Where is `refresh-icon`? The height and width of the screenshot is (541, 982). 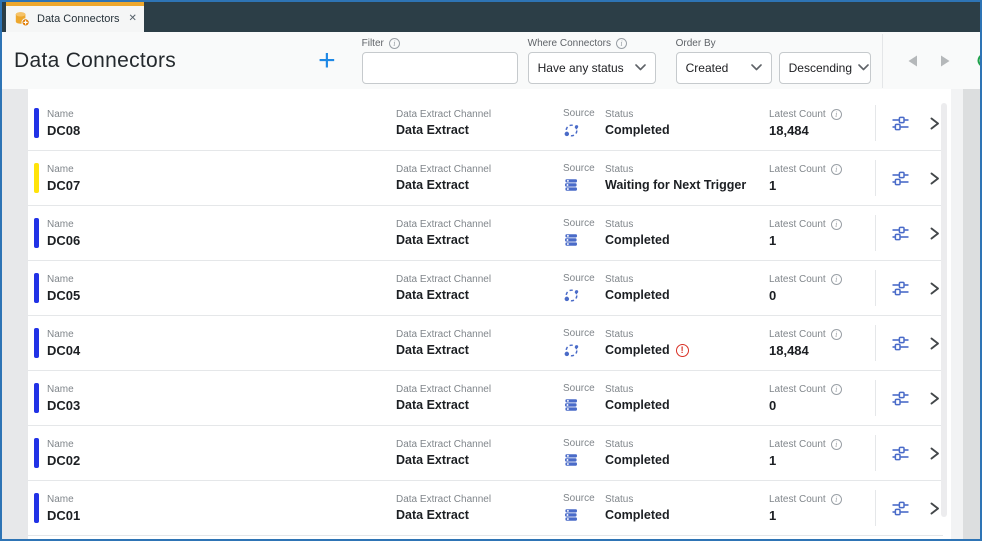
refresh-icon is located at coordinates (978, 60).